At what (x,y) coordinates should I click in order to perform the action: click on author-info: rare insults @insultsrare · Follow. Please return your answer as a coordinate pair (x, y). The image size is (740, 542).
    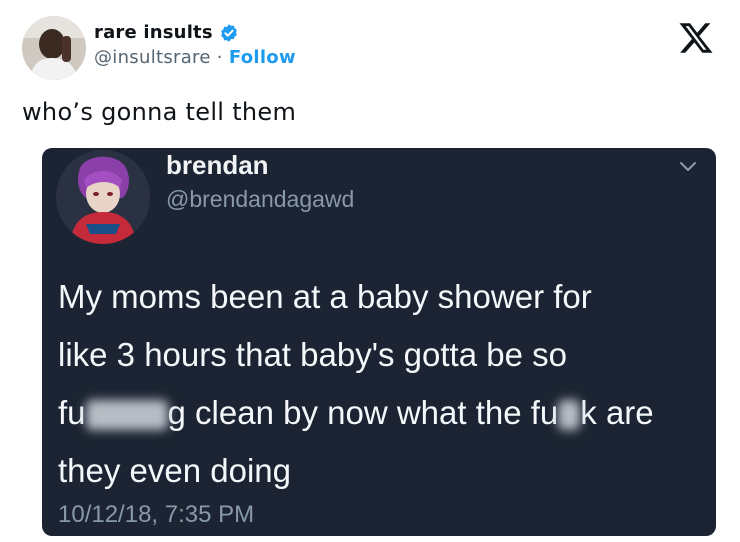
    Looking at the image, I should click on (195, 45).